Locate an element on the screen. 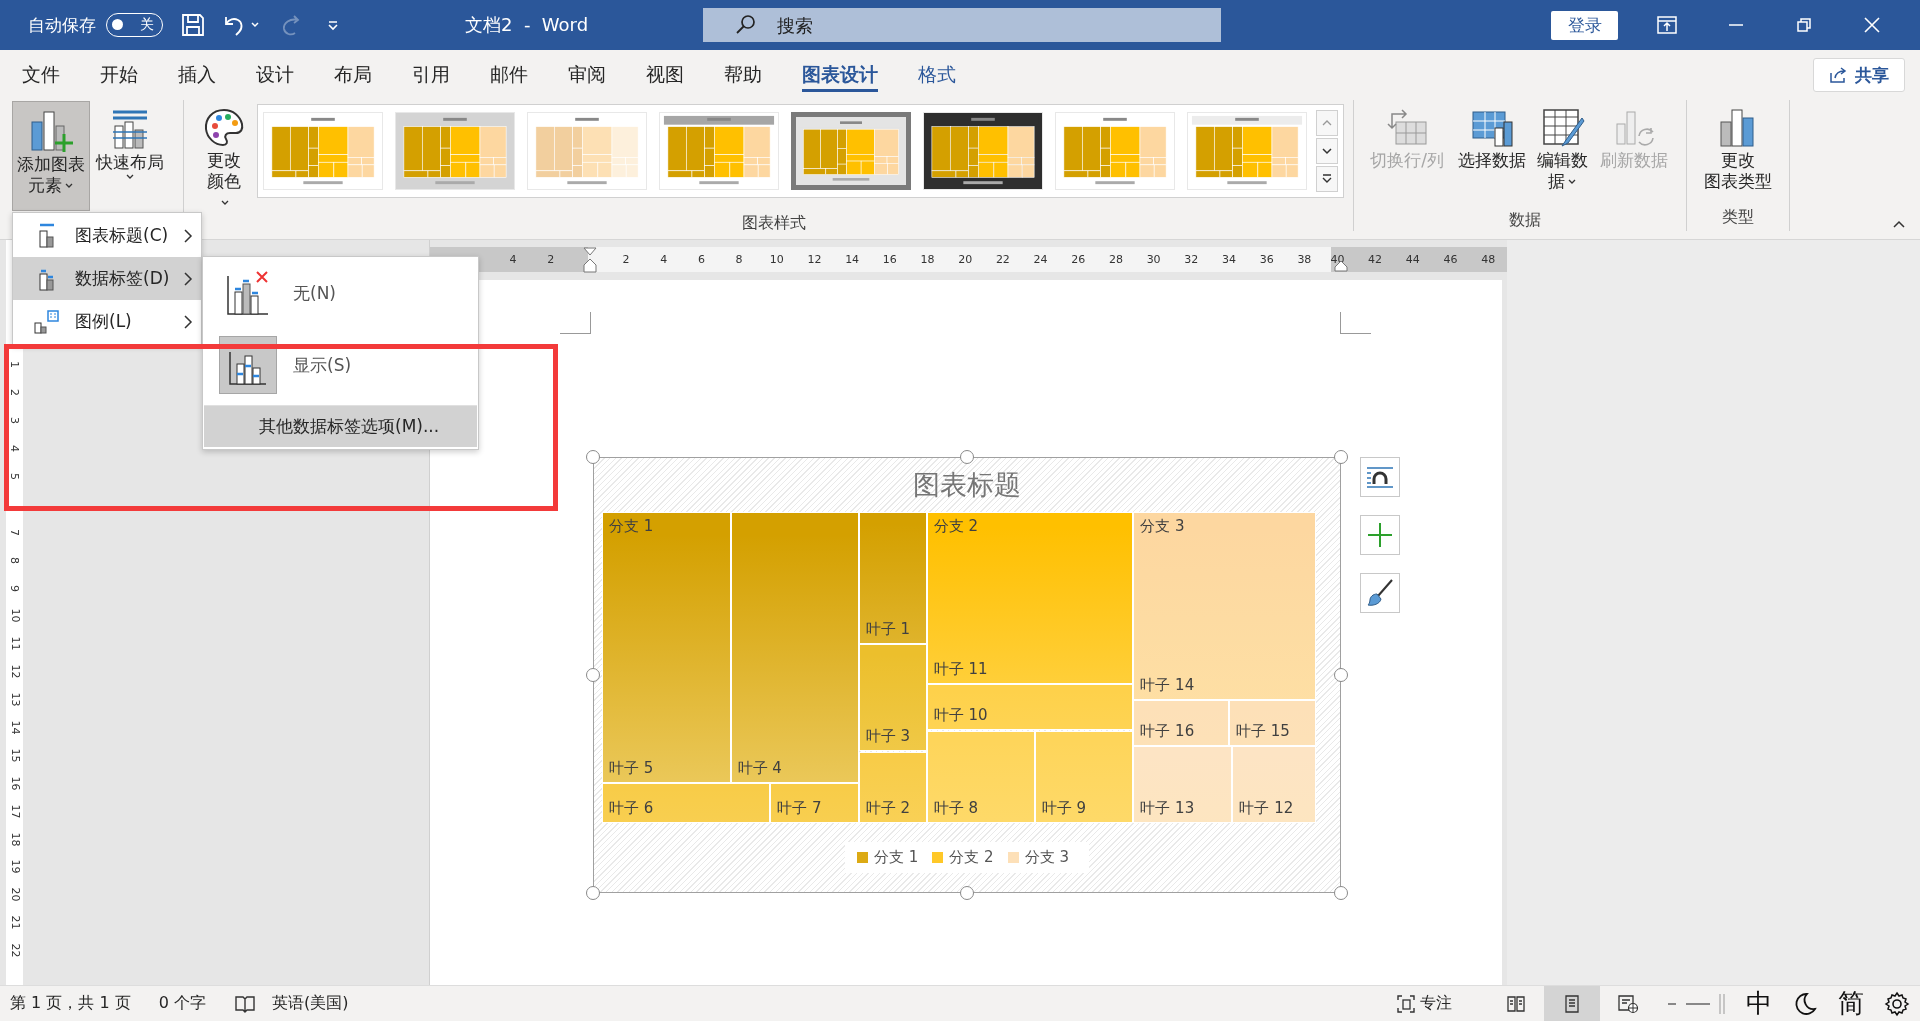 The height and width of the screenshot is (1021, 1920). ribbon-tab: 布局 is located at coordinates (353, 75).